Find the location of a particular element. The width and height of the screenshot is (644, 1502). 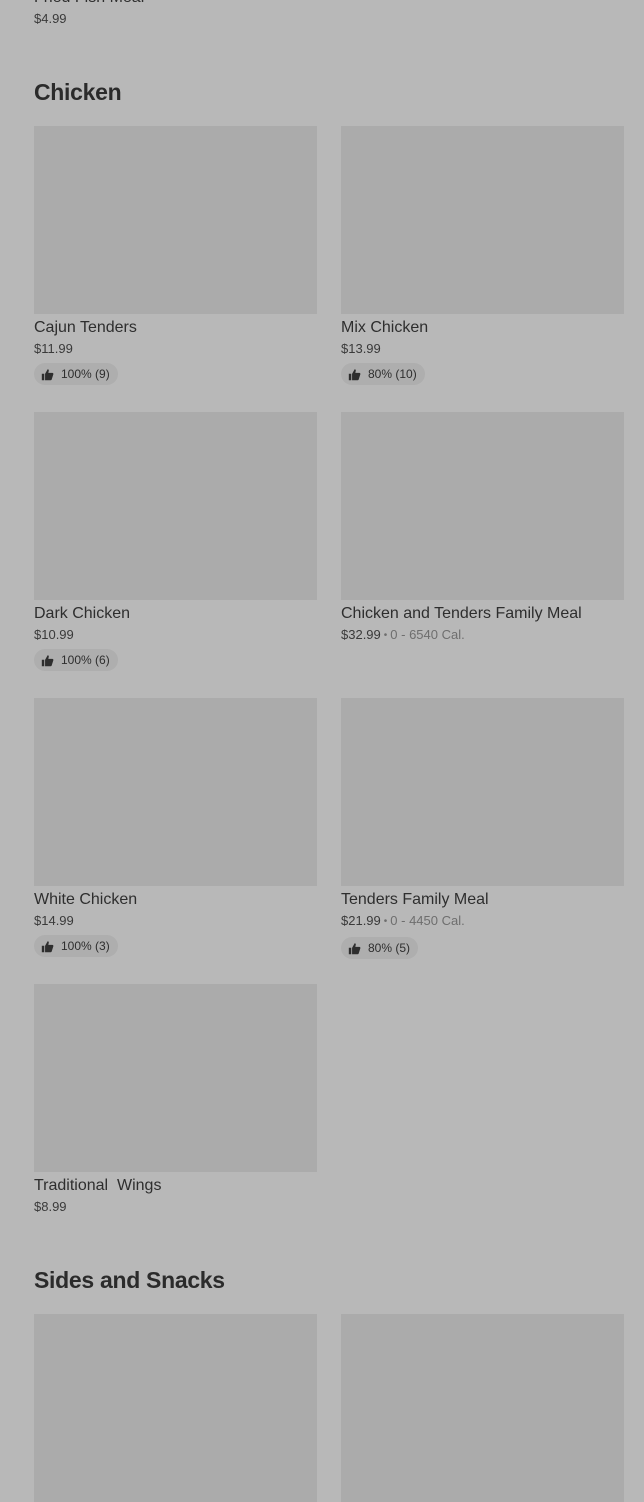

item-name: Traditional Wings is located at coordinates (98, 1185).